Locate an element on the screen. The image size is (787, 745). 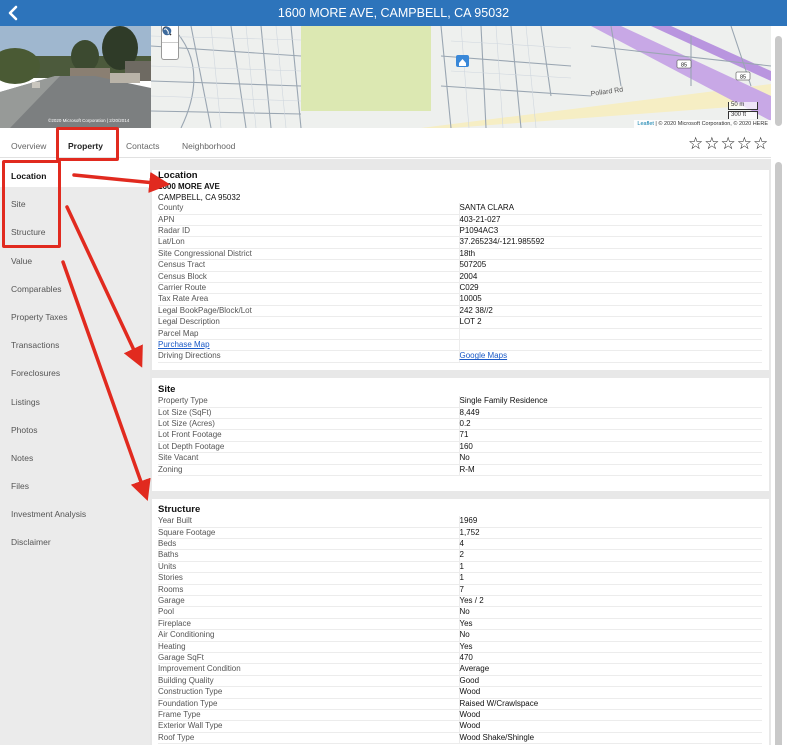
row-label: Radar ID is located at coordinates (308, 231).